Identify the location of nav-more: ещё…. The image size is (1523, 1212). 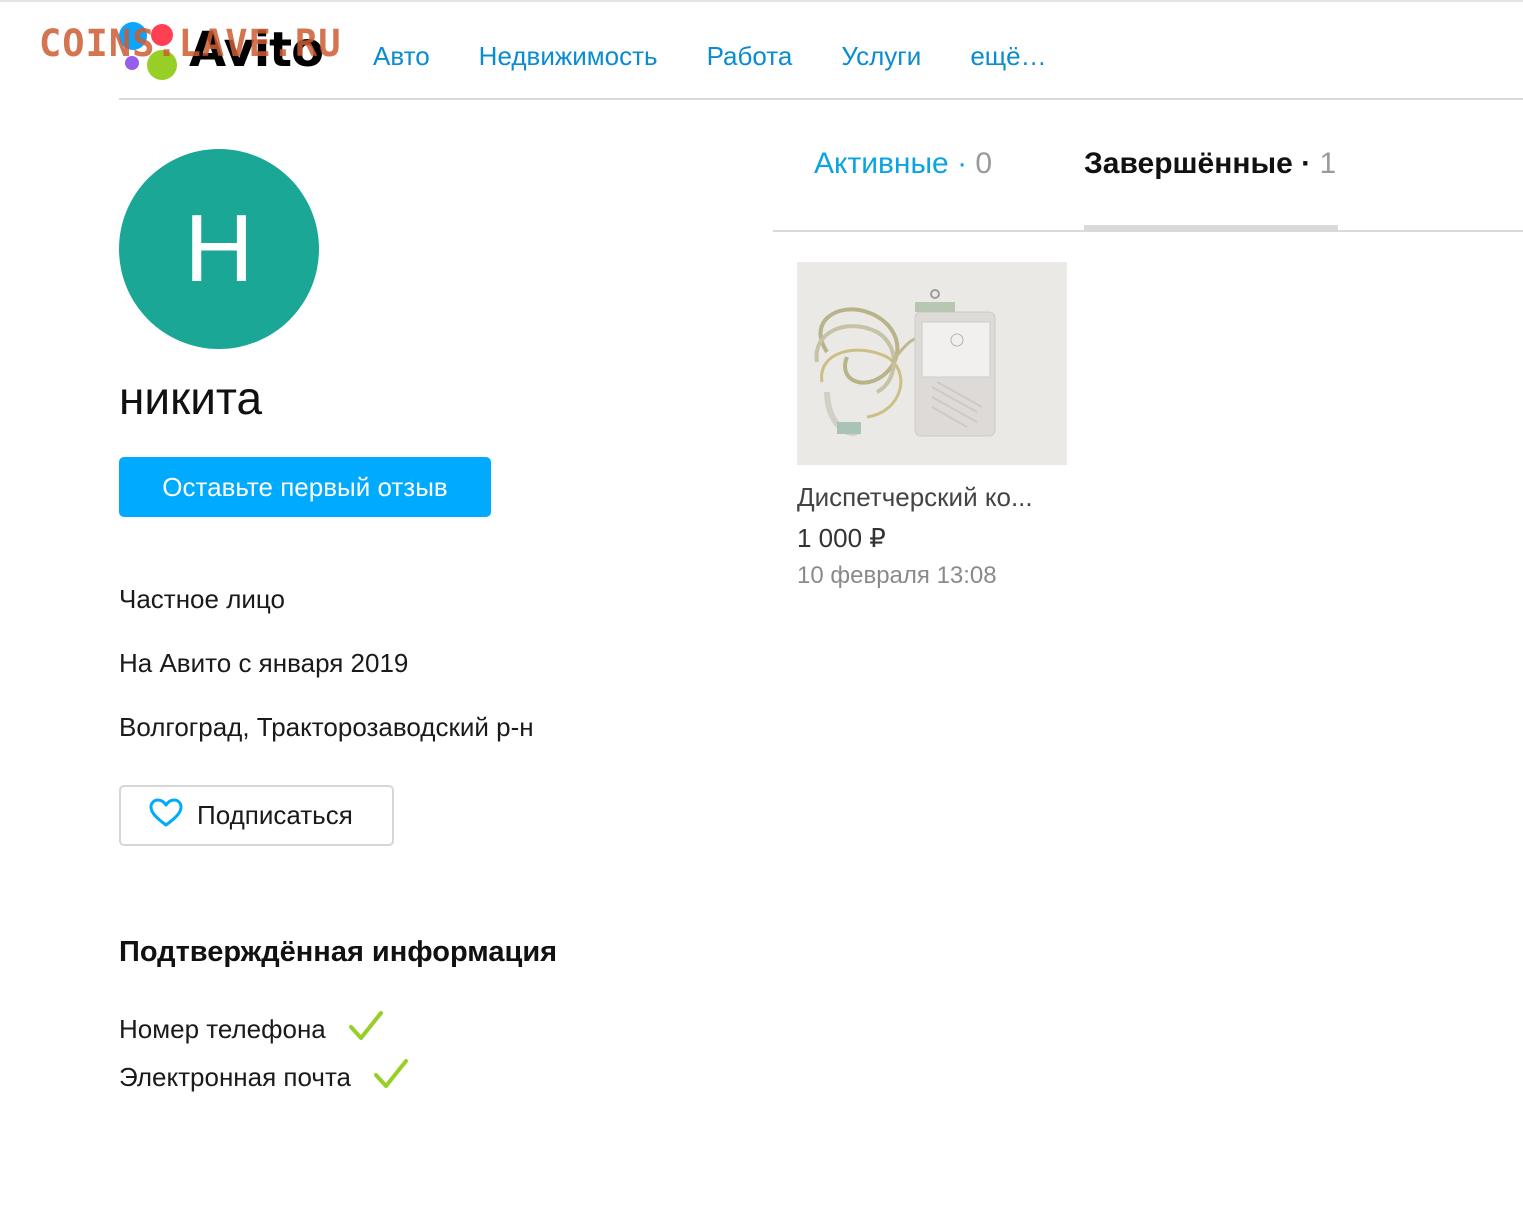
(1008, 56).